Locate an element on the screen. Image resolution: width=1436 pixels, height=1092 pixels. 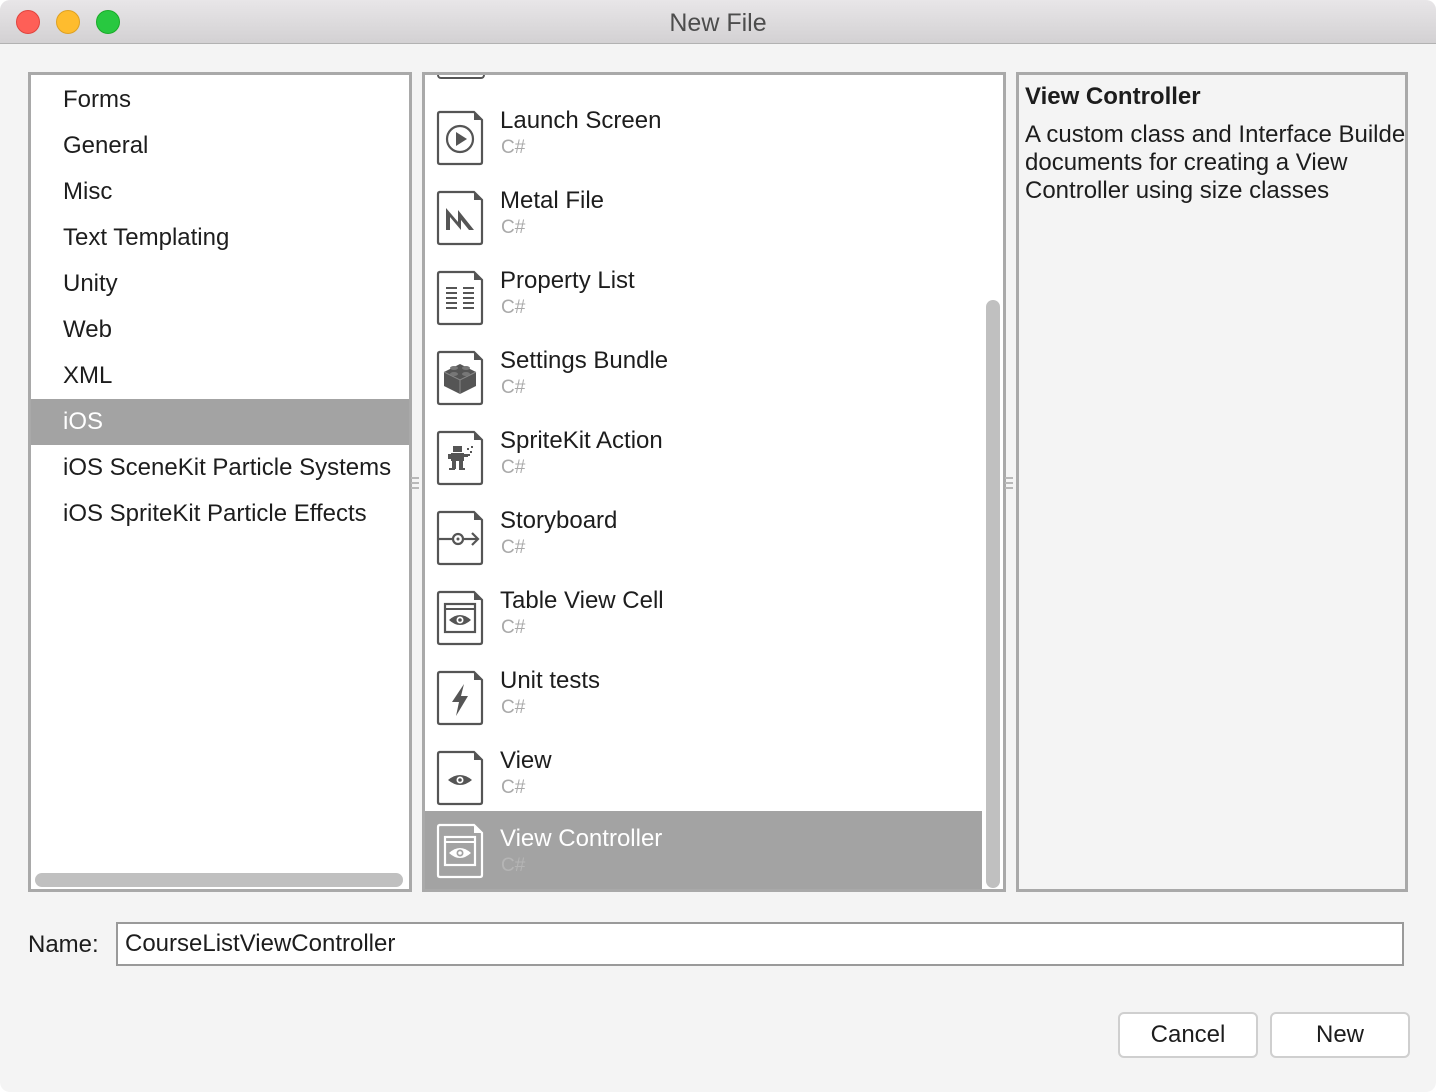
template-item-launch-screen: Launch Screen C# is located at coordinates (703, 143).